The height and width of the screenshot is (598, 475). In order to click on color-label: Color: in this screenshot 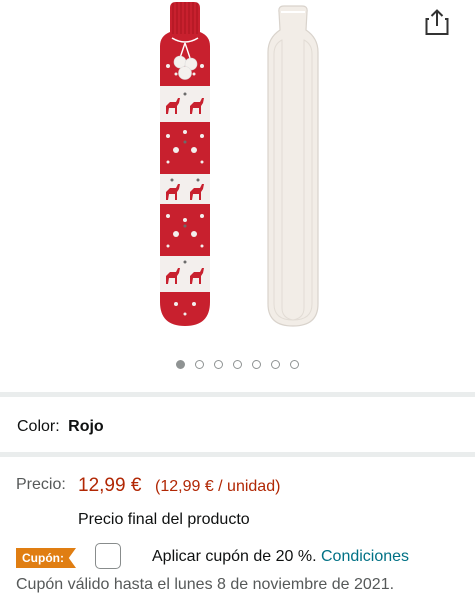, I will do `click(38, 426)`.